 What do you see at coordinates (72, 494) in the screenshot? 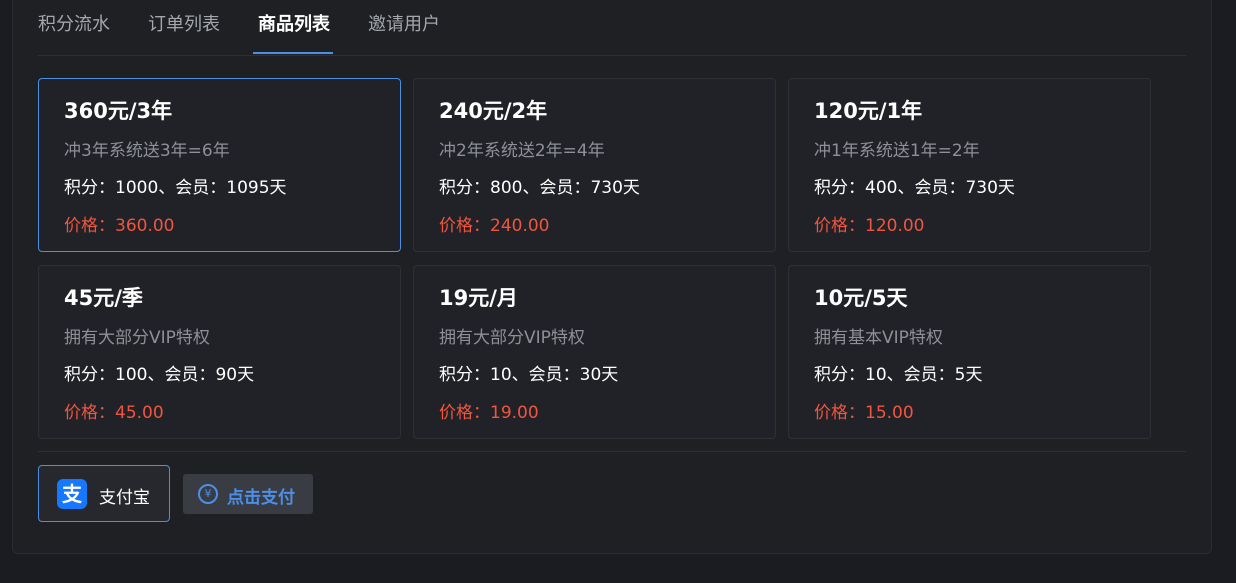
I see `alipay-icon: 支` at bounding box center [72, 494].